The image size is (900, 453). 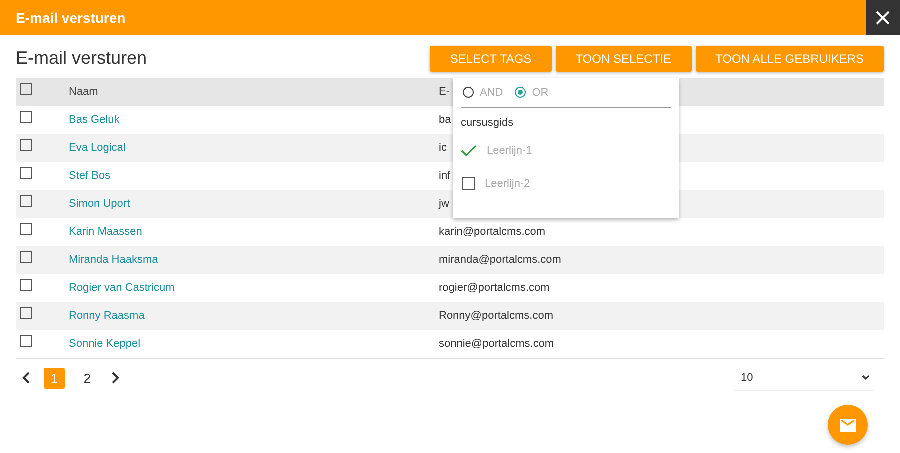 What do you see at coordinates (254, 316) in the screenshot?
I see `user-name-link: Ronny Raasma` at bounding box center [254, 316].